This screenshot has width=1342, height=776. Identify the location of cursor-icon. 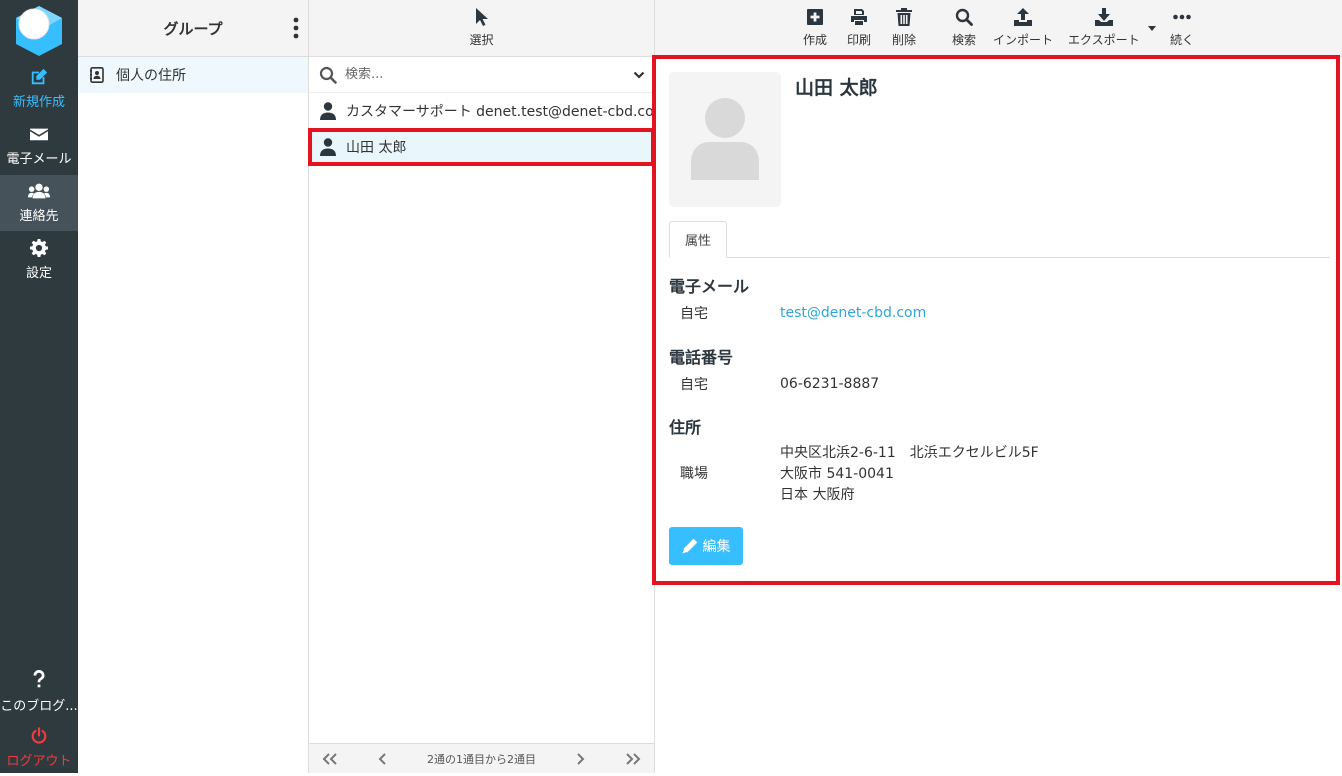
(482, 17).